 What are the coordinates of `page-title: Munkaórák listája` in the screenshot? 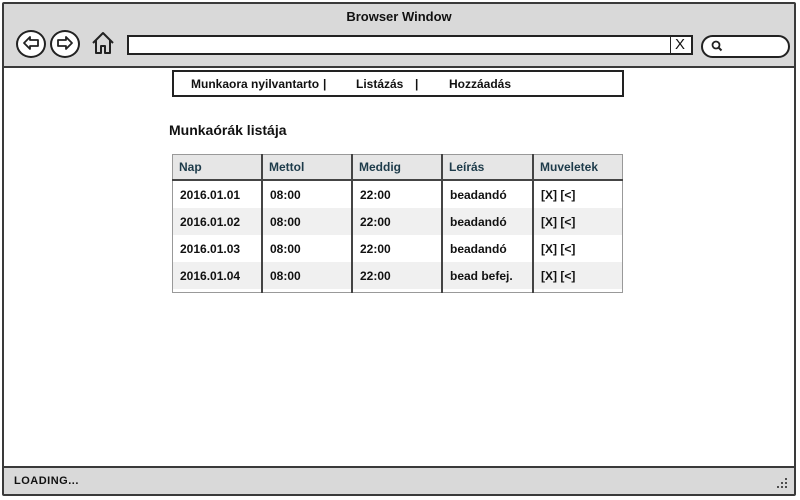 It's located at (228, 130).